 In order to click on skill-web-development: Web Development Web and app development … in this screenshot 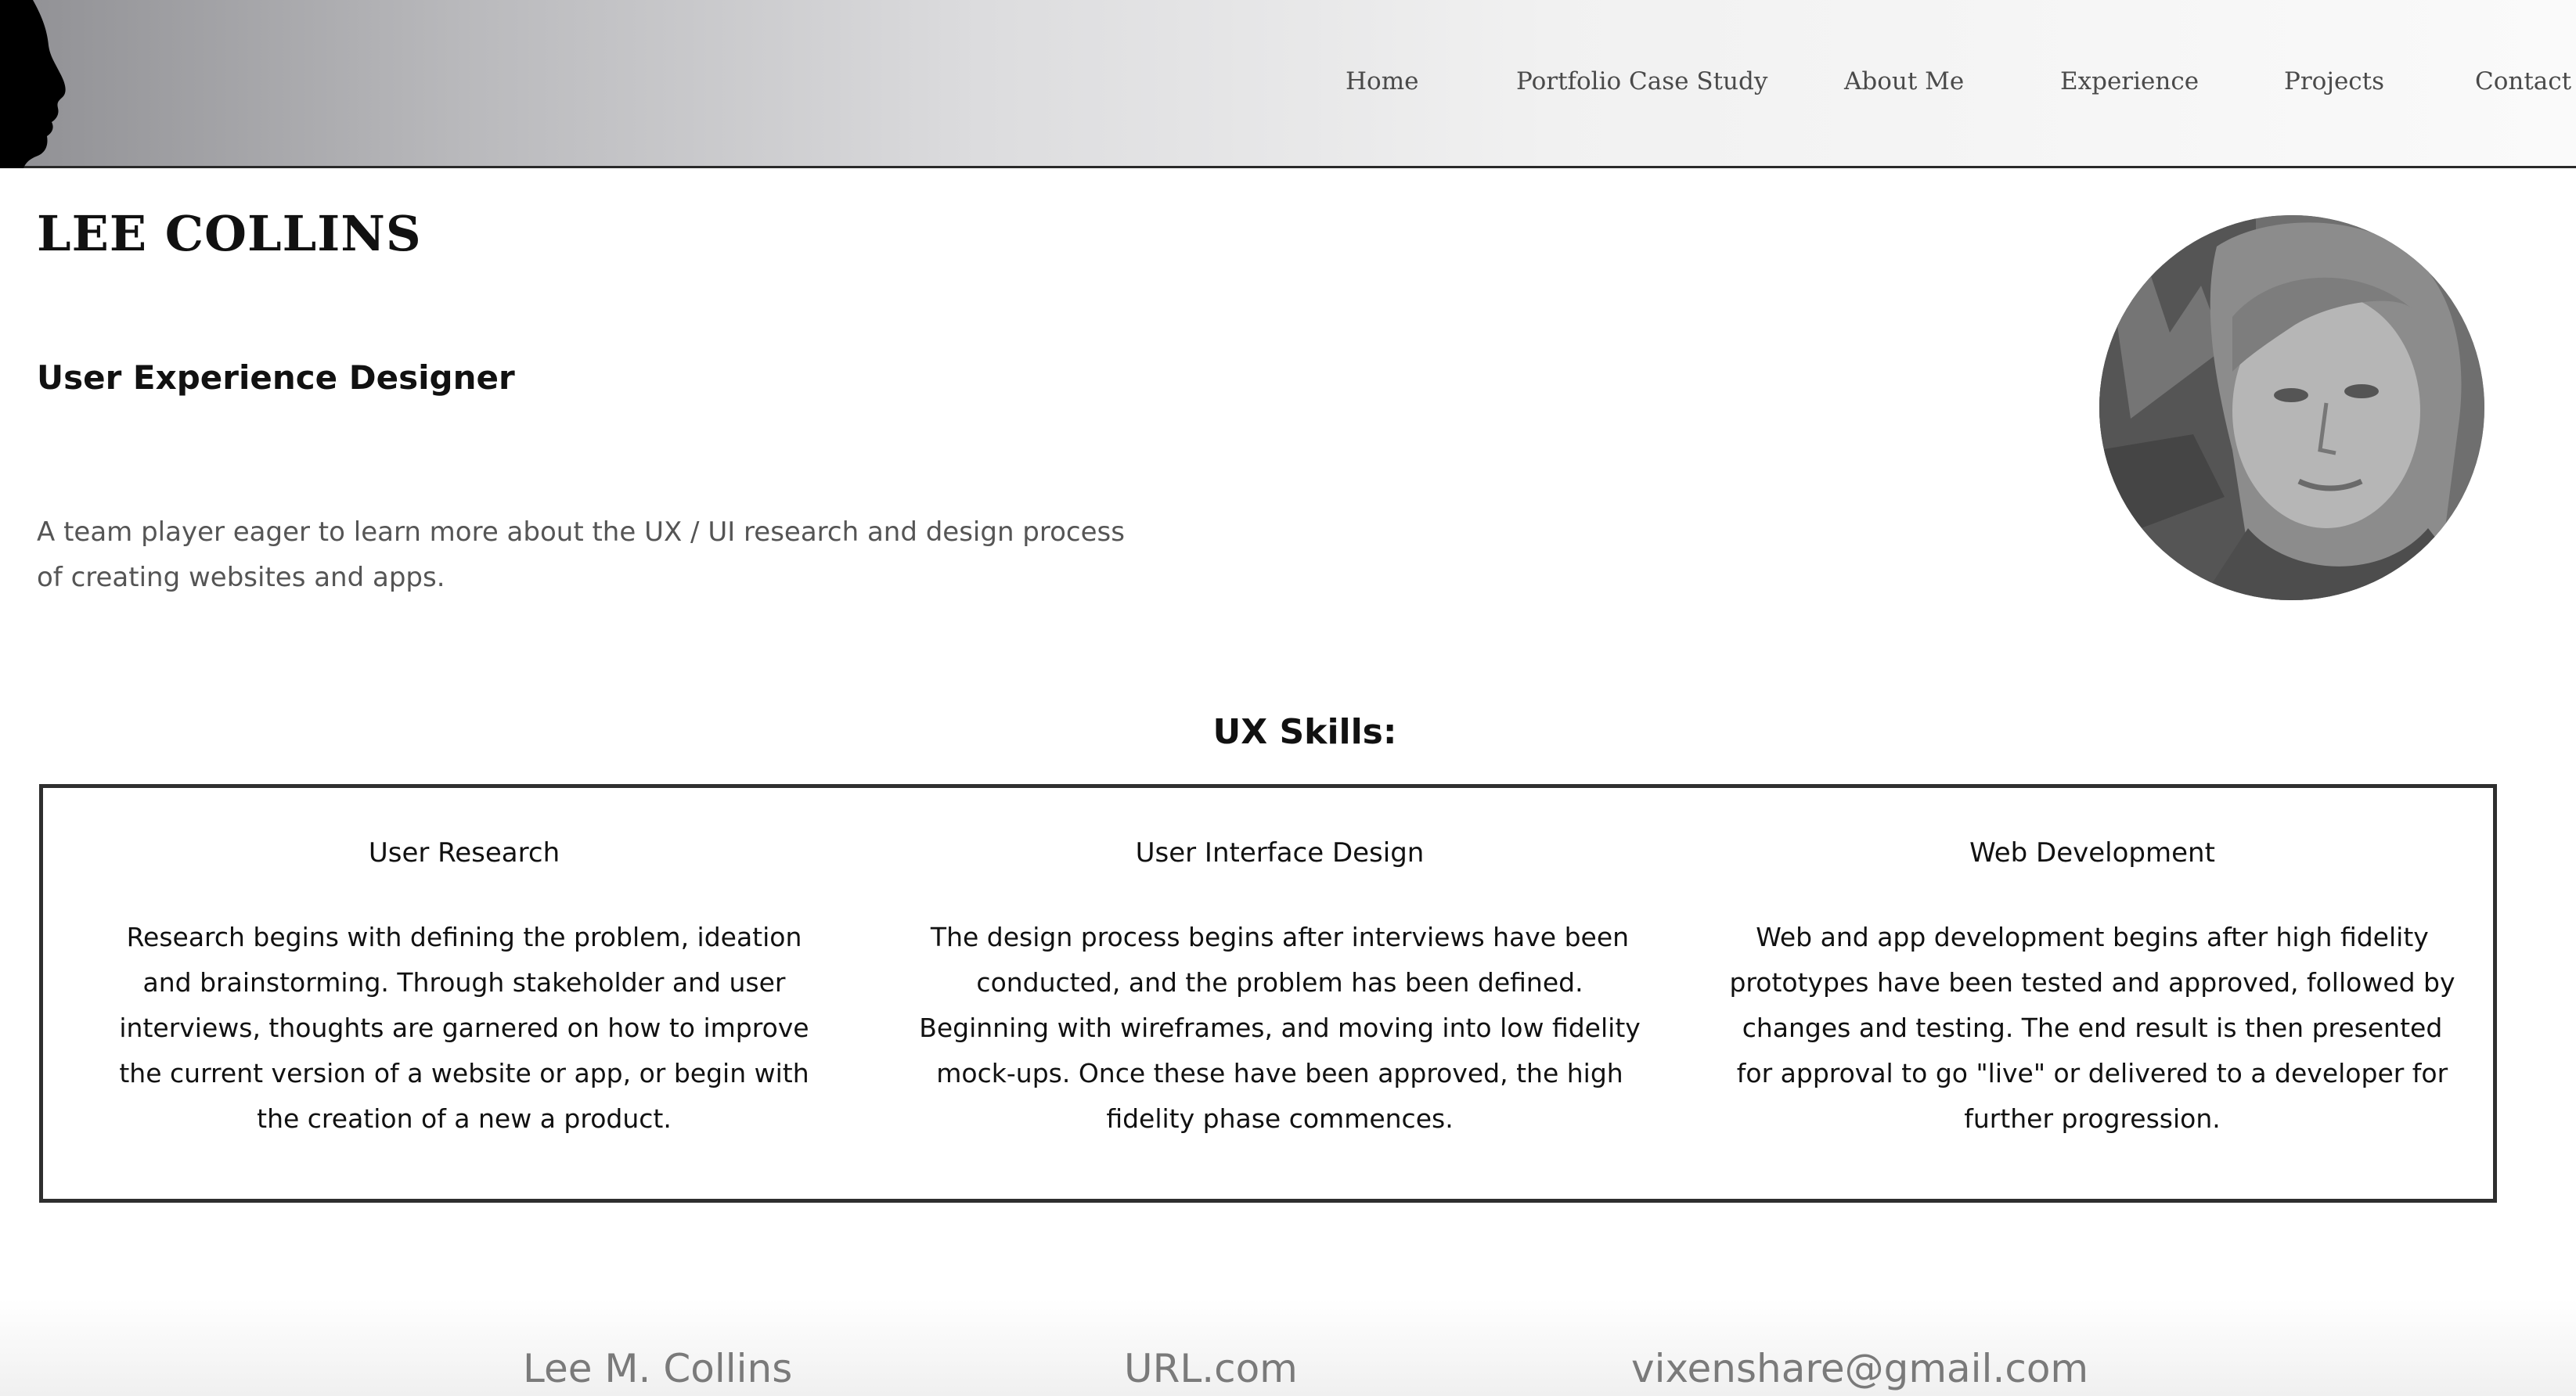, I will do `click(2092, 990)`.